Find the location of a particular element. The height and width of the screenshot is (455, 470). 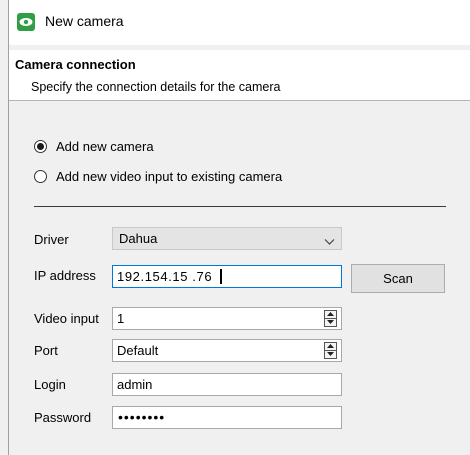

port-label: Port is located at coordinates (46, 350).